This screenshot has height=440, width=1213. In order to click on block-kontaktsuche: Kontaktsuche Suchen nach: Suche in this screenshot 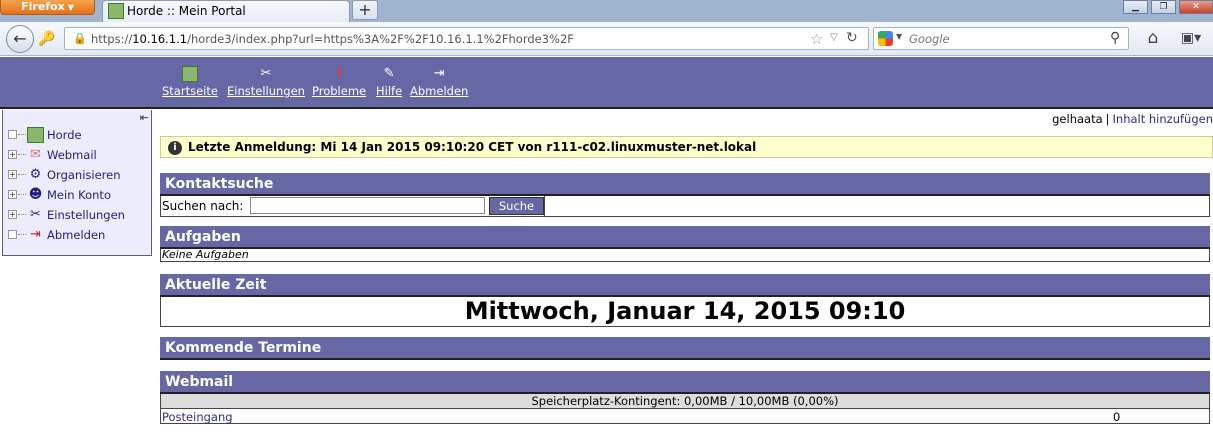, I will do `click(685, 195)`.